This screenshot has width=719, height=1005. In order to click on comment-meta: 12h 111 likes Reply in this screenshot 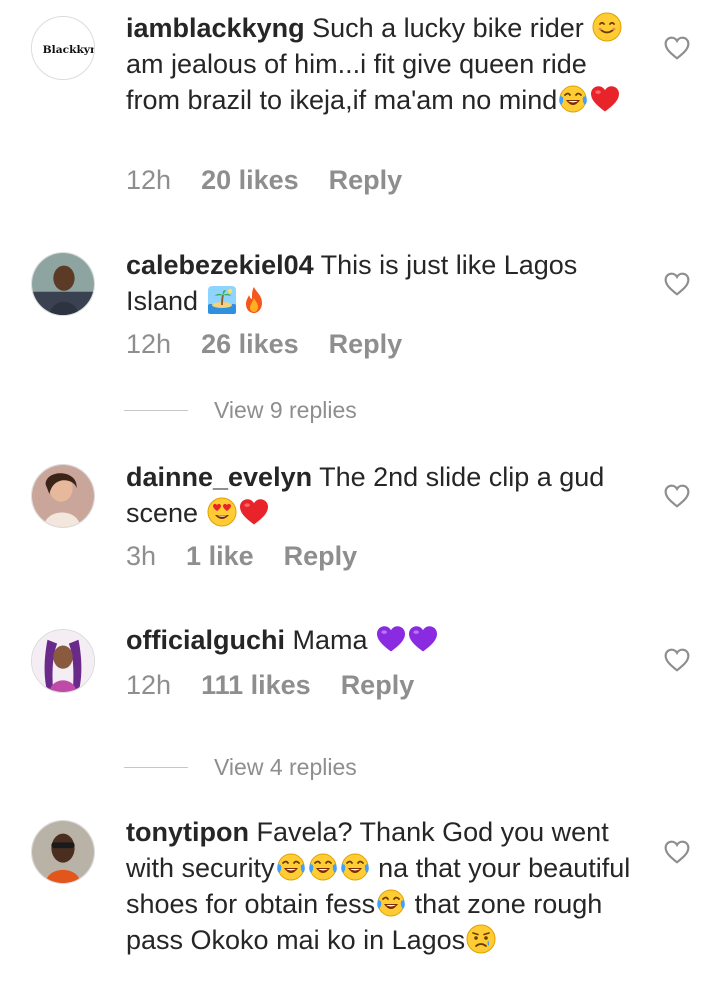, I will do `click(270, 685)`.